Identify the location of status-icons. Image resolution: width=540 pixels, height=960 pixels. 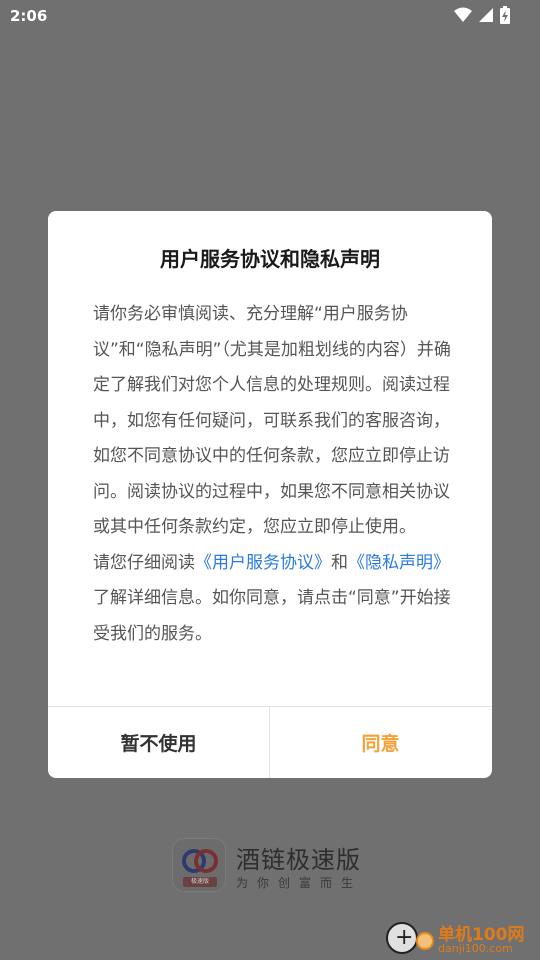
(482, 15).